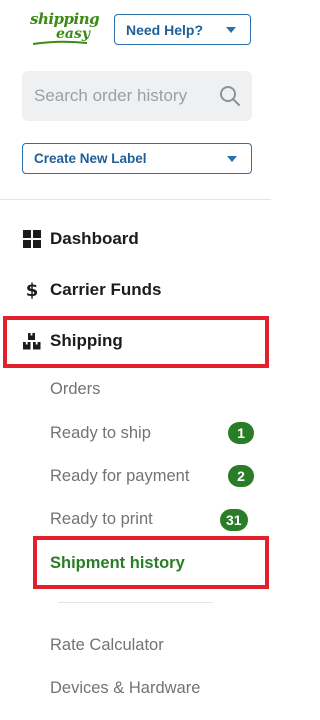 The width and height of the screenshot is (320, 720). I want to click on nav-item-carrier-funds: $ Carrier Funds, so click(135, 290).